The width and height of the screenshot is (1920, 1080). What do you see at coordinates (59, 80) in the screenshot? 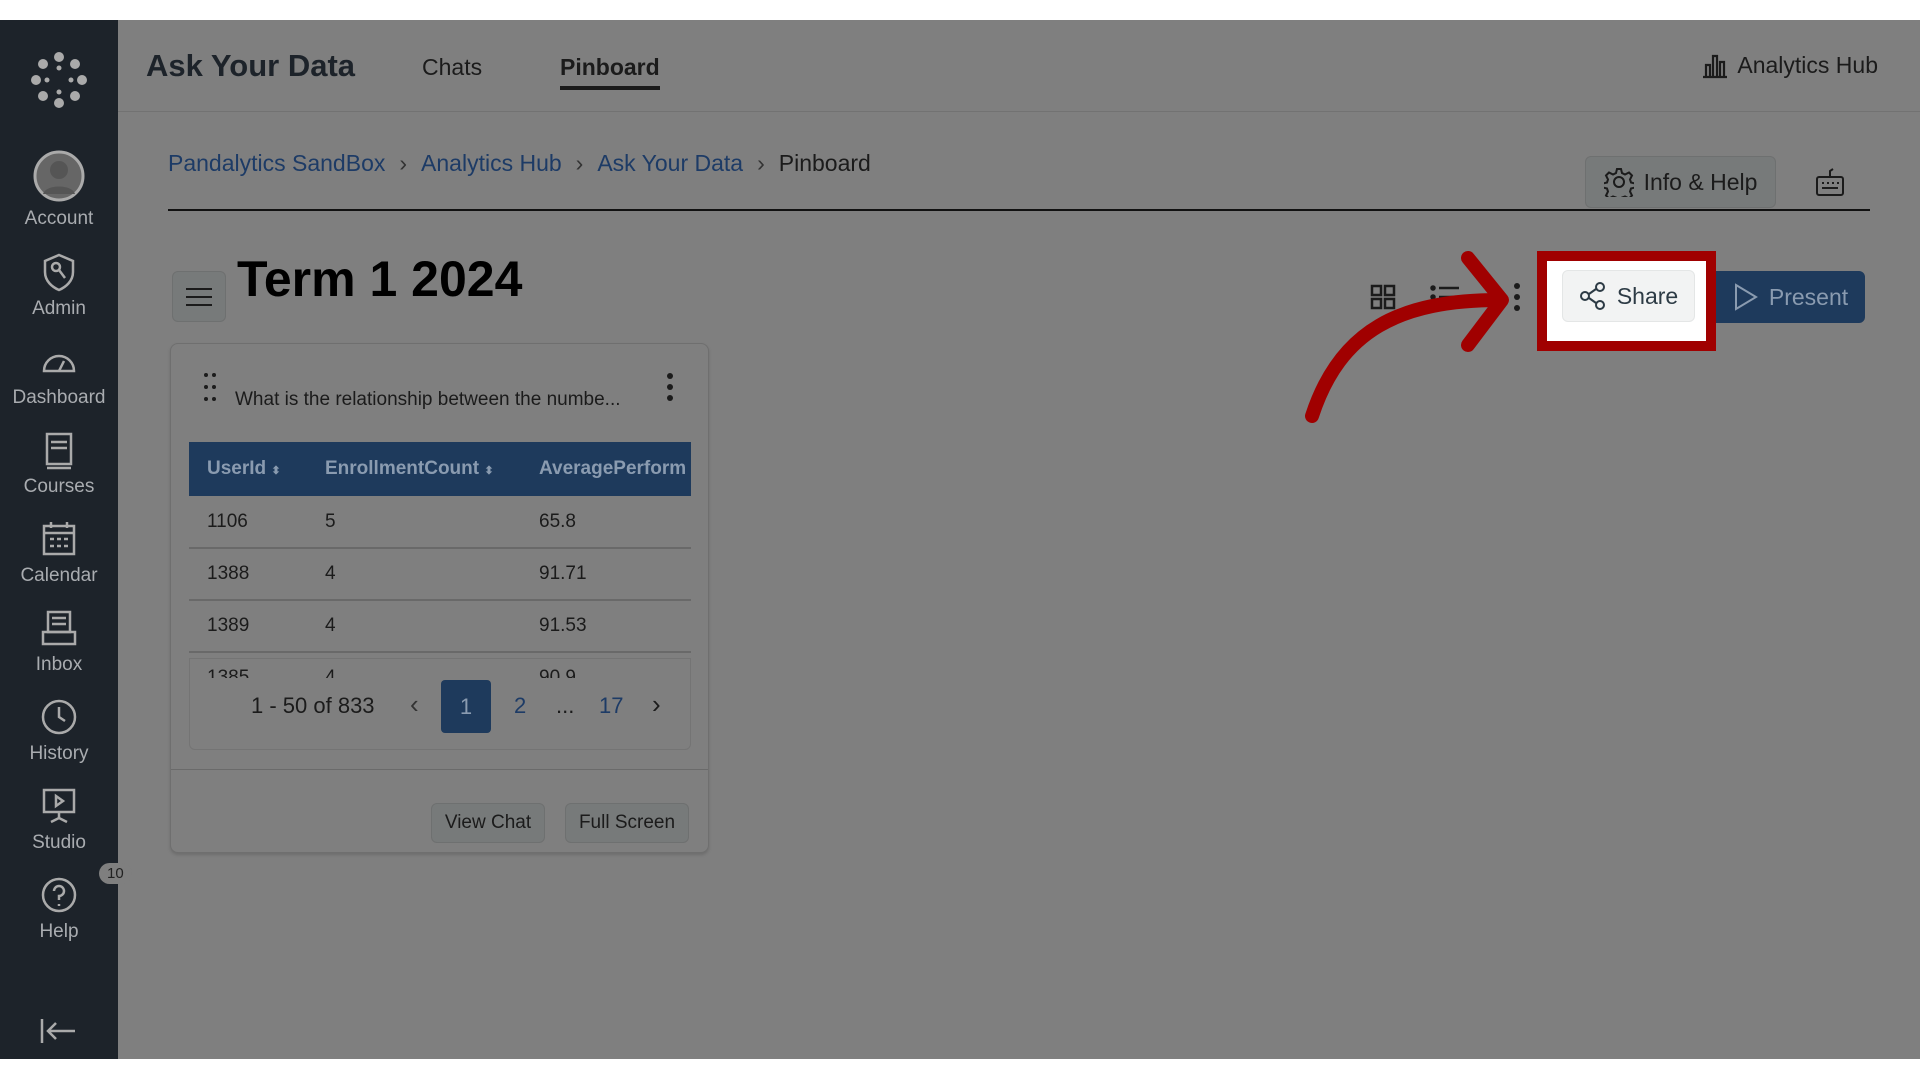
I see `canvas-logo-icon` at bounding box center [59, 80].